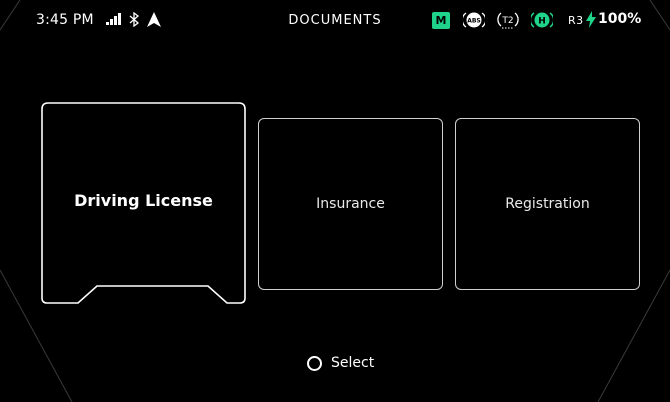  I want to click on select-hint: Select, so click(340, 363).